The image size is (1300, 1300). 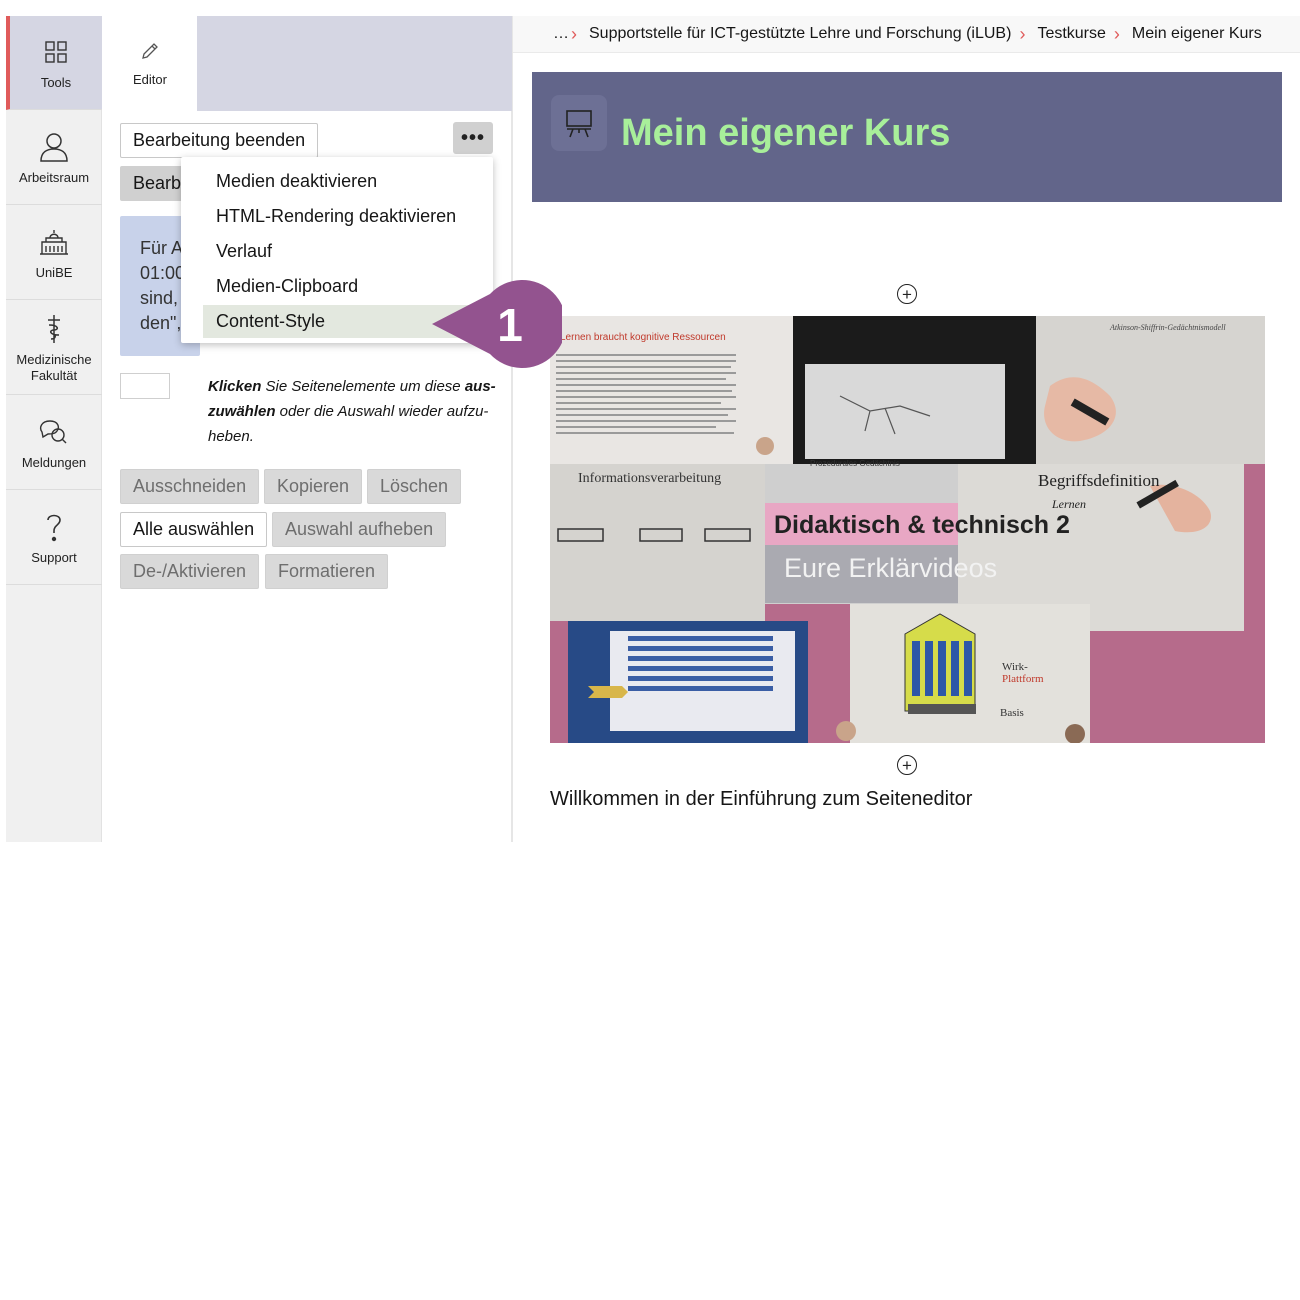 I want to click on slate-tab-strip: Editor, so click(x=307, y=63).